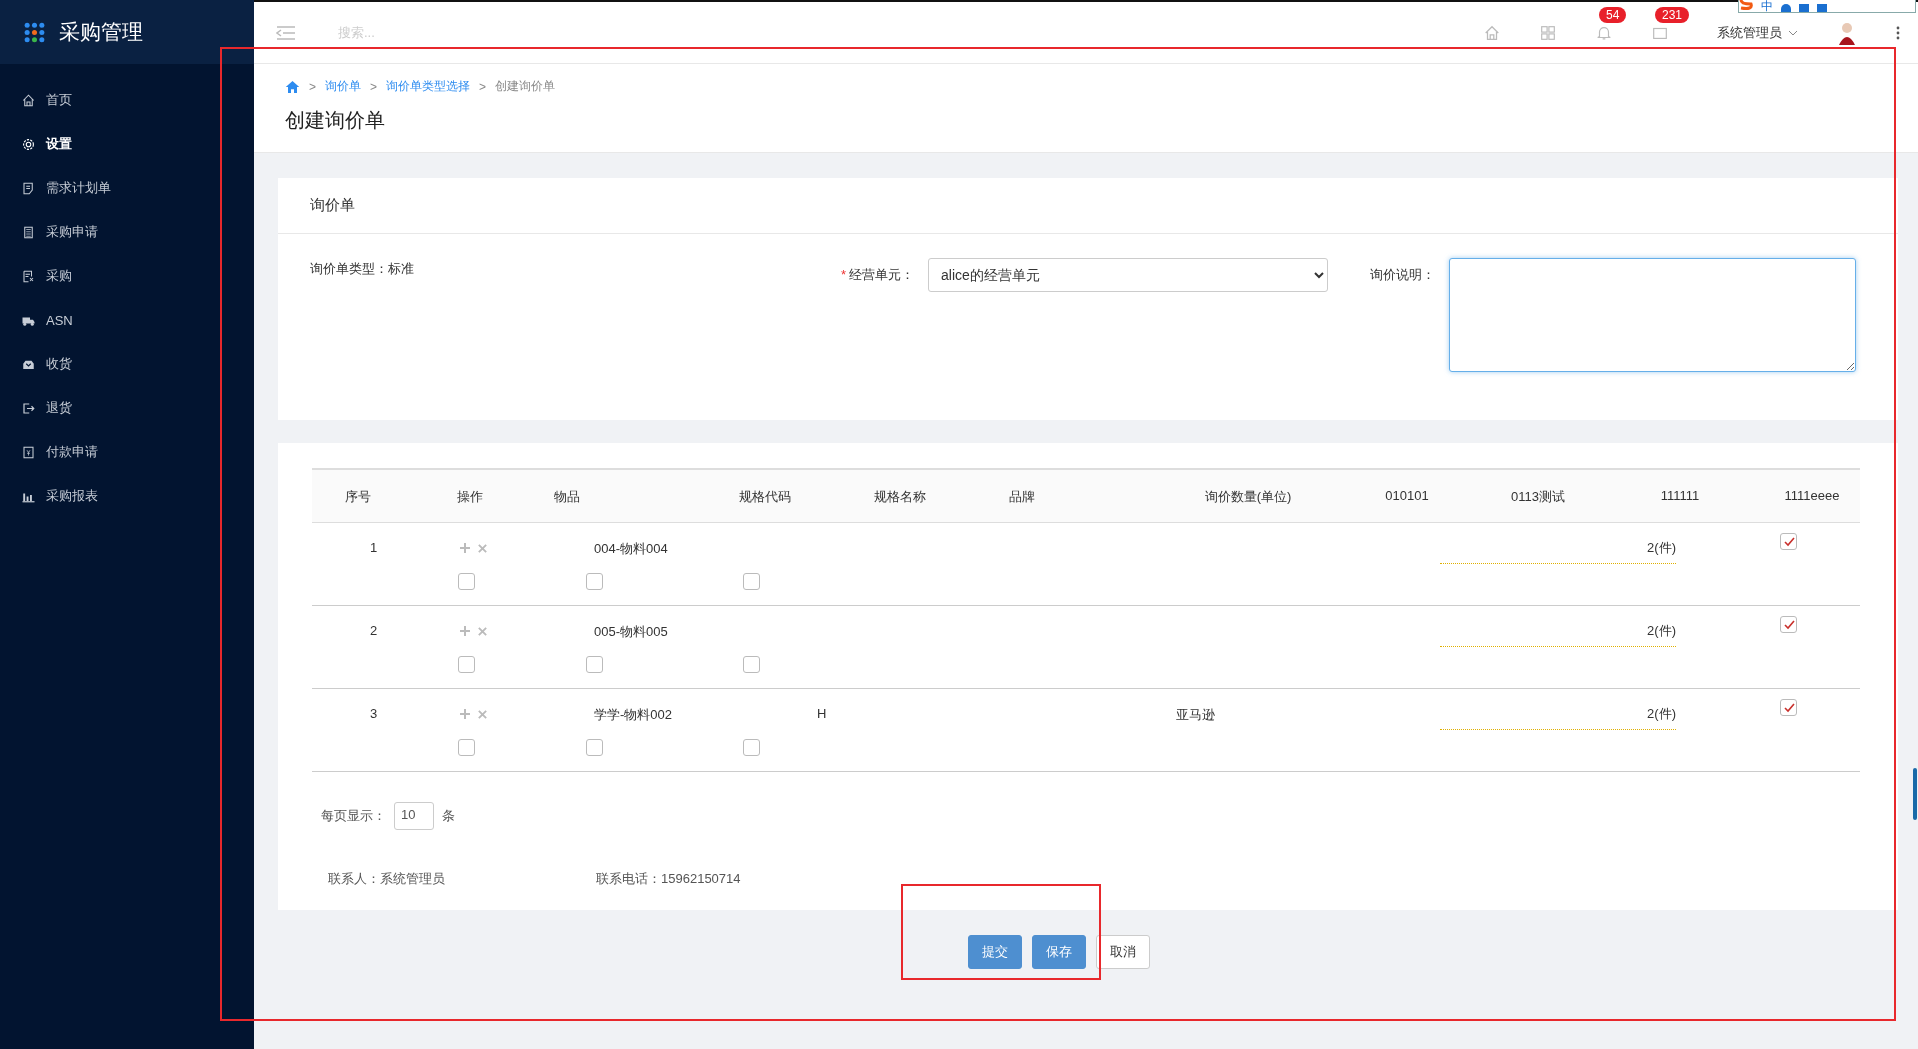 The height and width of the screenshot is (1049, 1918). I want to click on column-header: 规格名称, so click(900, 497).